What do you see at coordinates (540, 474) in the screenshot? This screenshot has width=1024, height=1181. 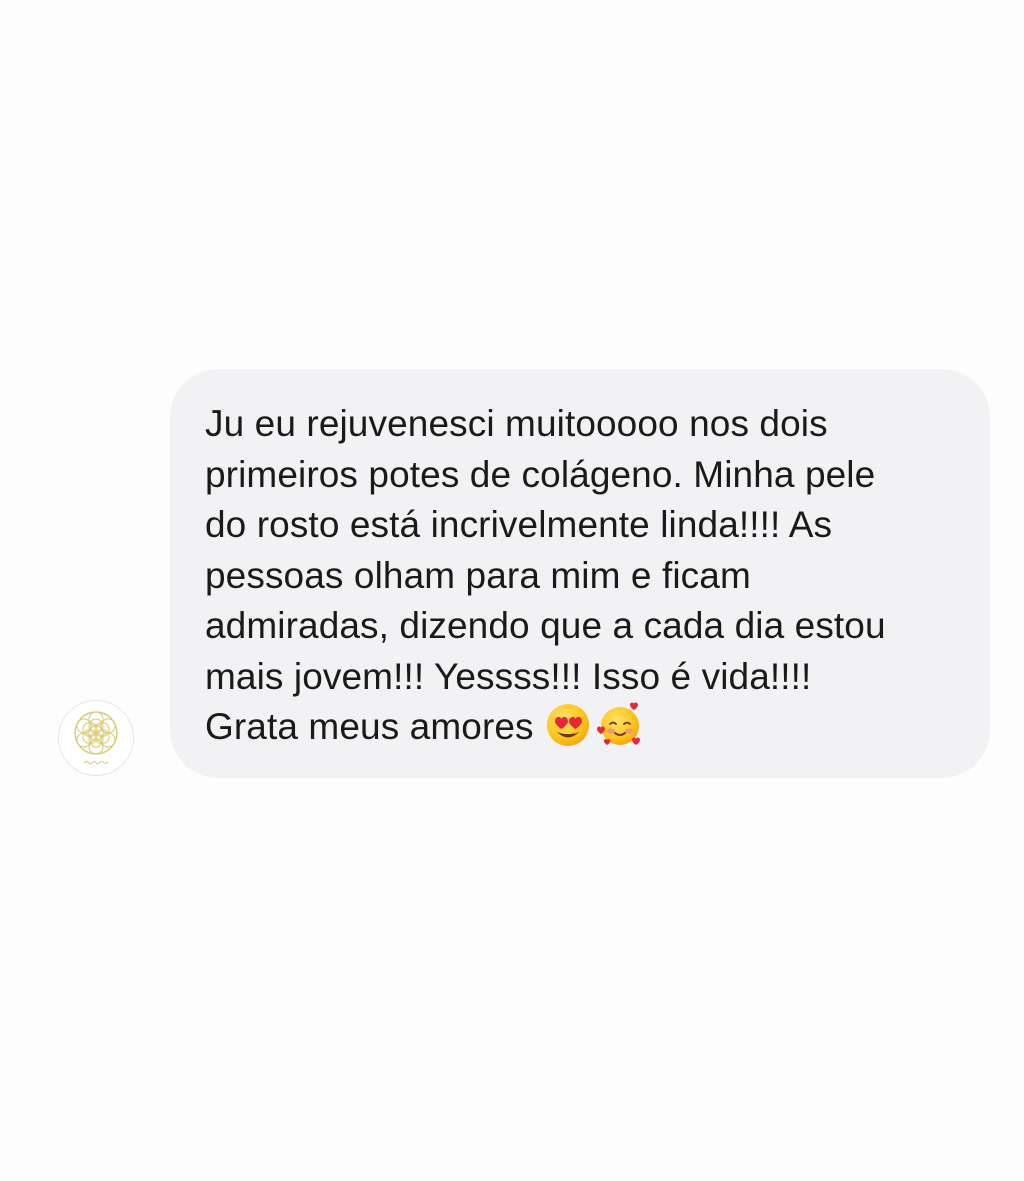 I see `message-line: primeiros potes de colágeno. Minha pele` at bounding box center [540, 474].